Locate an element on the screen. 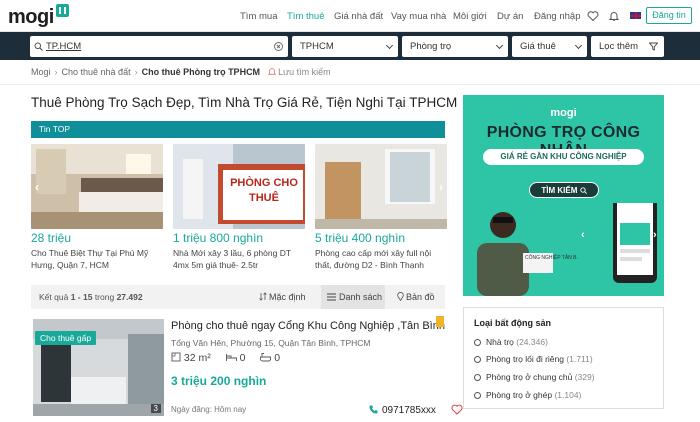 The image size is (700, 422). urgent-rent-badge: Cho thuê gấp is located at coordinates (66, 338).